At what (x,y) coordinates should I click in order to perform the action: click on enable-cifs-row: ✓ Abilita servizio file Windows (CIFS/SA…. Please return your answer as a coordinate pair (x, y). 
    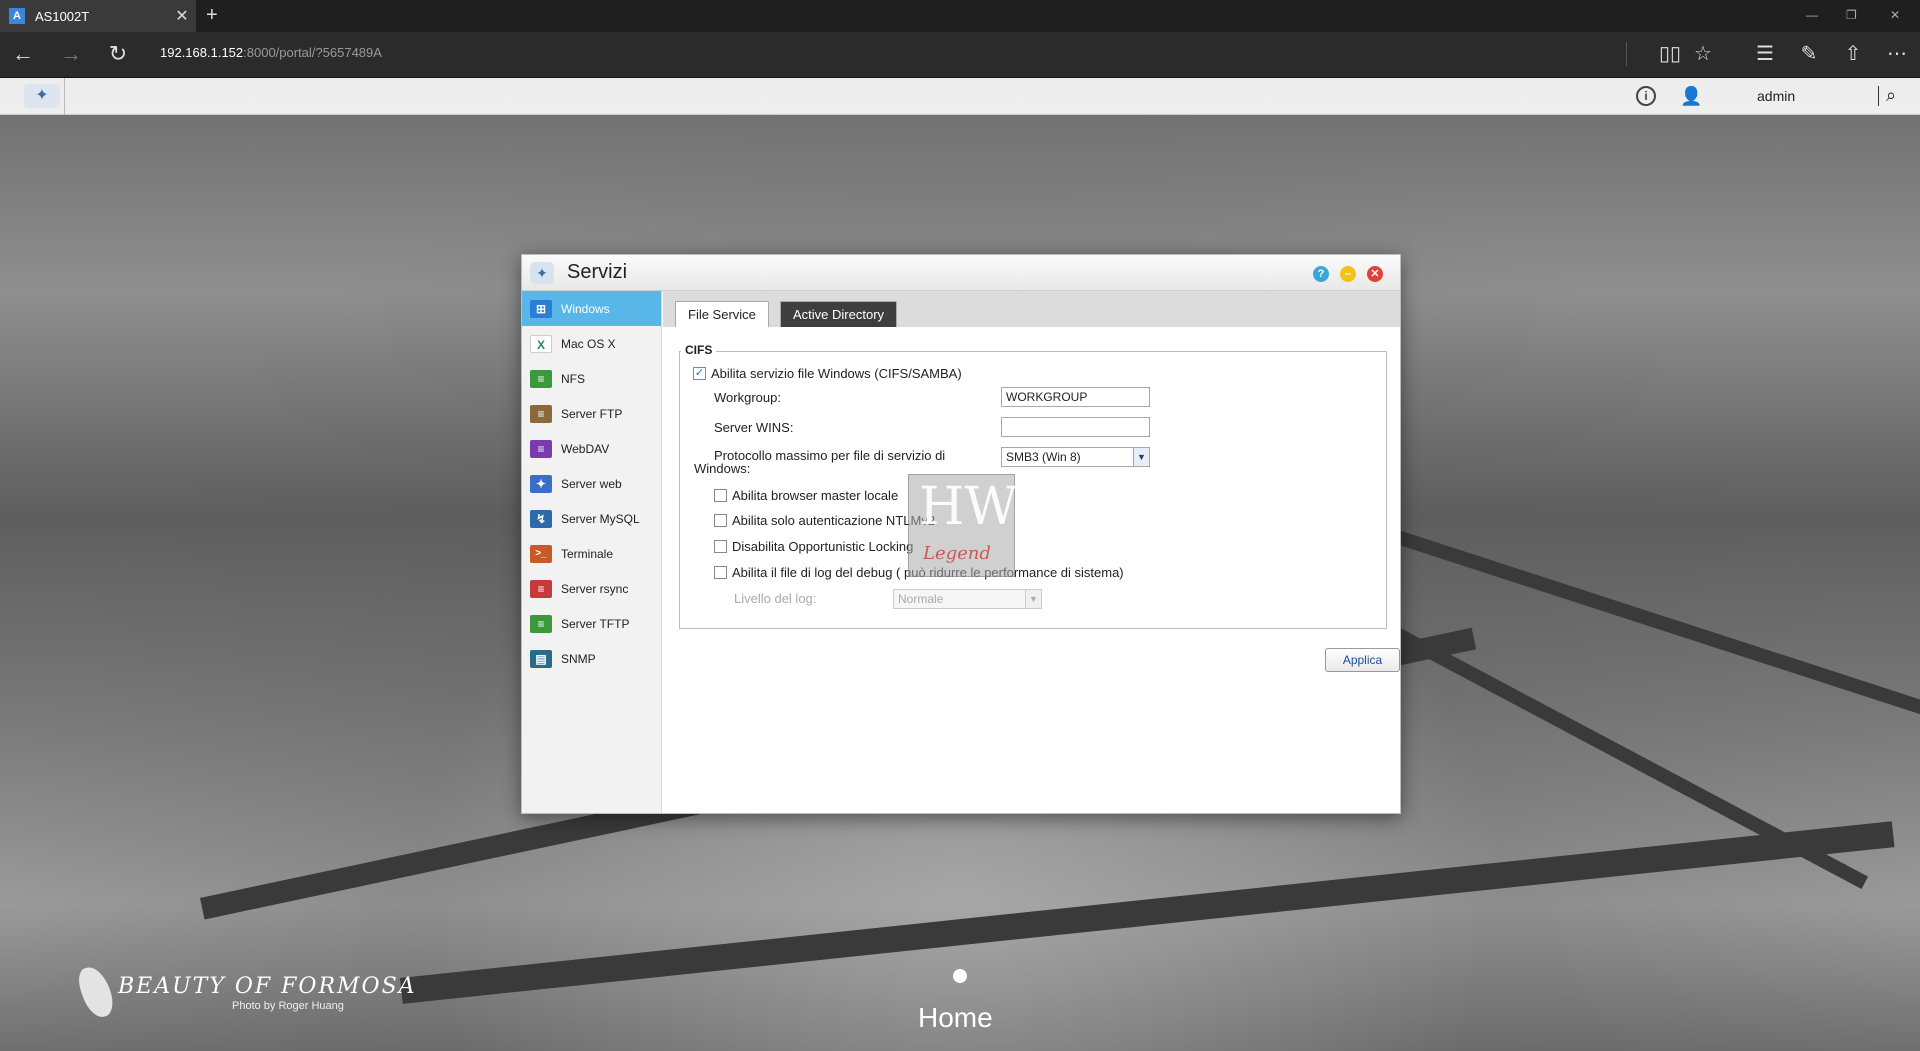
    Looking at the image, I should click on (827, 373).